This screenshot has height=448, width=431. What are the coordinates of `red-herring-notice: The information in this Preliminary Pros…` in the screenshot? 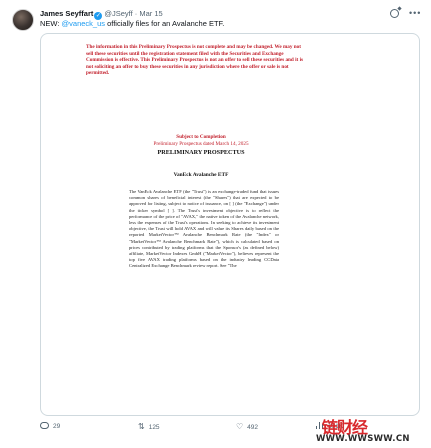 It's located at (195, 60).